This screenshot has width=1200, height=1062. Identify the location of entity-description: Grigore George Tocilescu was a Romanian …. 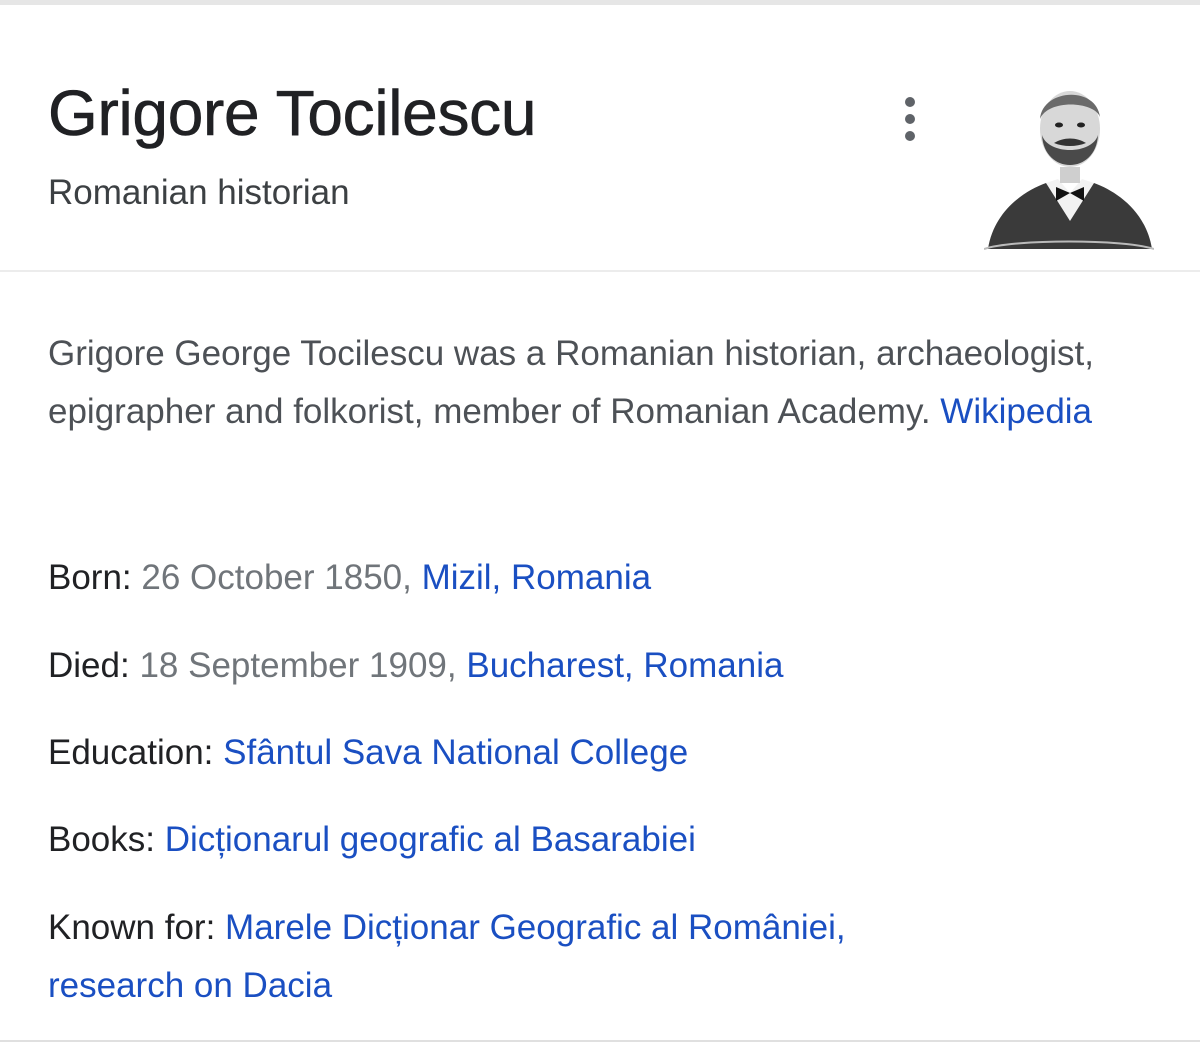
(603, 383).